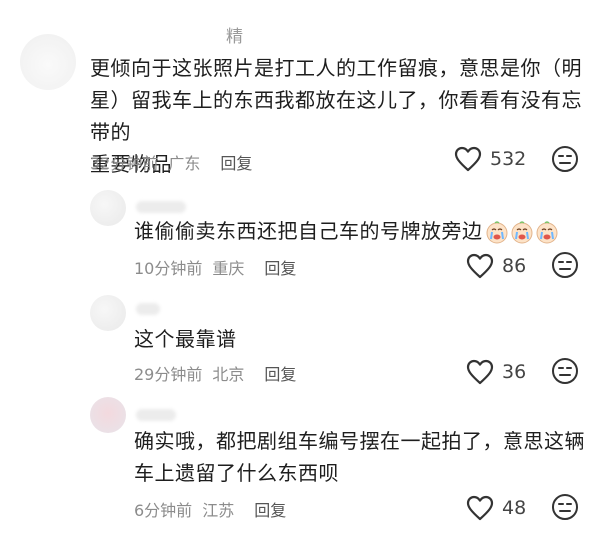 The height and width of the screenshot is (546, 600). I want to click on comment-text-line: 谁偷偷卖东西还把自己车的号牌放旁边, so click(308, 231).